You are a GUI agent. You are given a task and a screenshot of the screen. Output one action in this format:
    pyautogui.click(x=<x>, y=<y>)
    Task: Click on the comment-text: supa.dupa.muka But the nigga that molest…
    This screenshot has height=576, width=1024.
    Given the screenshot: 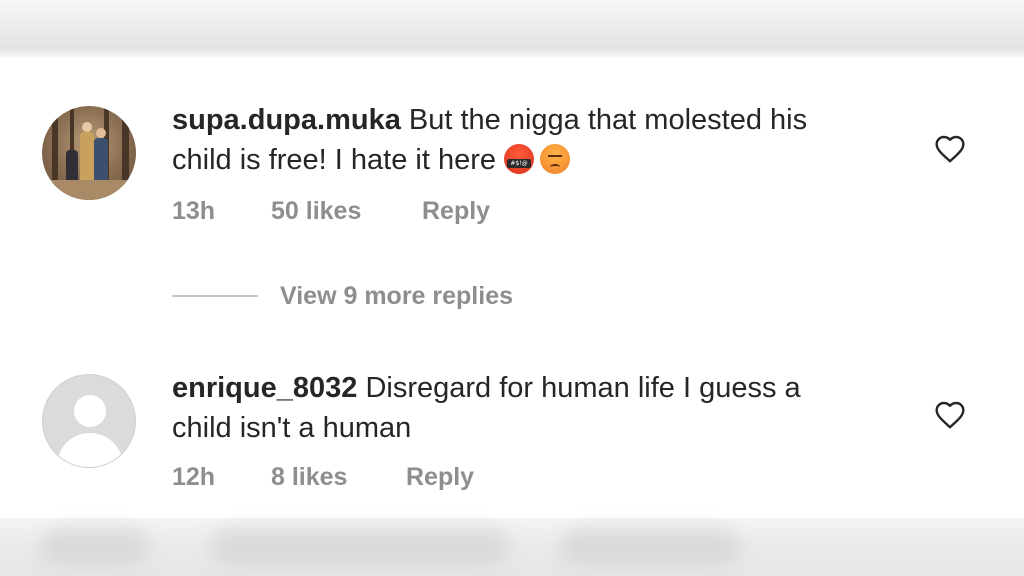 What is the action you would take?
    pyautogui.click(x=542, y=140)
    